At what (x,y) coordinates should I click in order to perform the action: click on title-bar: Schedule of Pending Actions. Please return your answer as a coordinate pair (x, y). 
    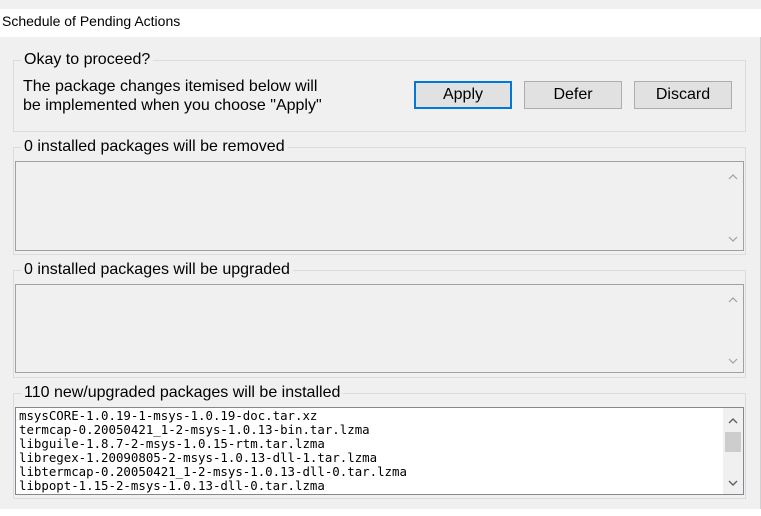
    Looking at the image, I should click on (380, 23).